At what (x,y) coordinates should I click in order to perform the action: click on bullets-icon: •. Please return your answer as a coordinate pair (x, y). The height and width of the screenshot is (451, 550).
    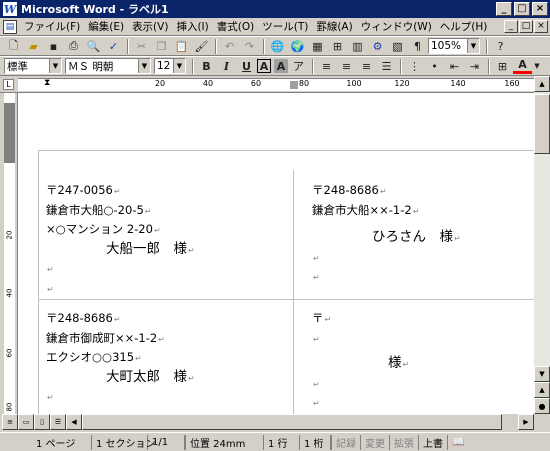
    Looking at the image, I should click on (434, 66).